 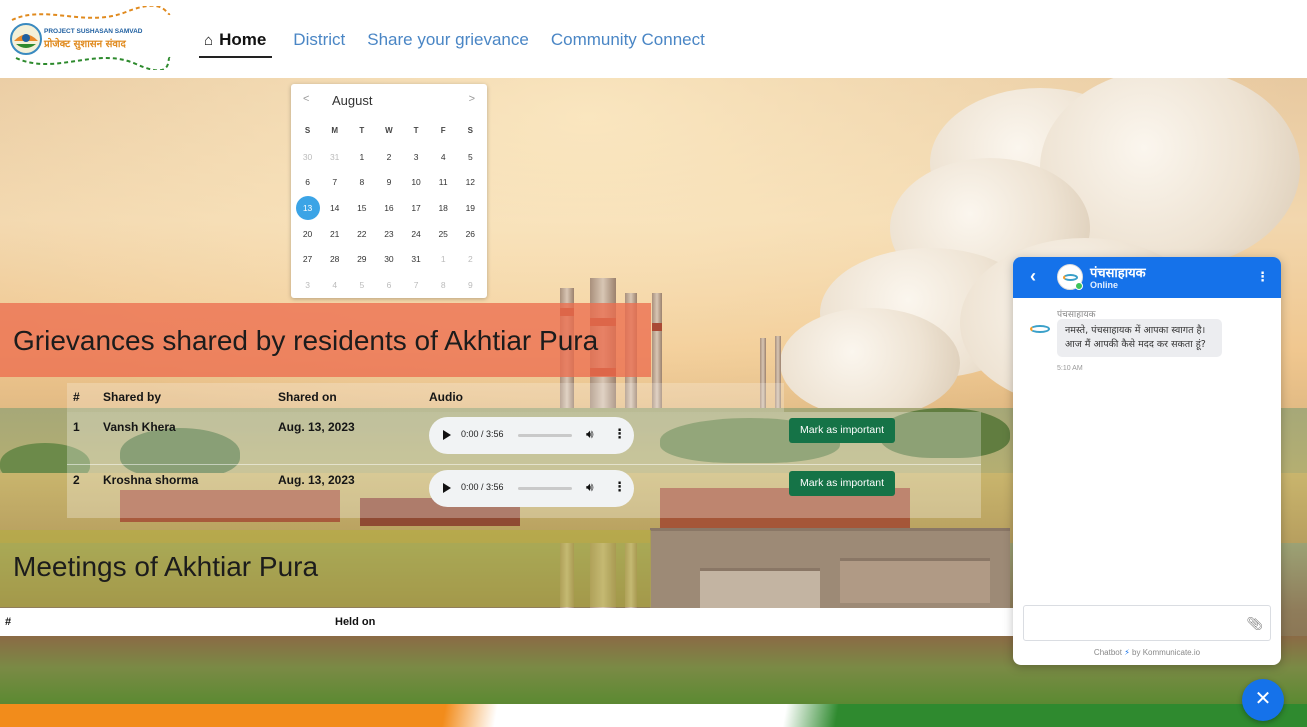 I want to click on calendar-week: 3 4 5 6 7 8 9, so click(x=389, y=285).